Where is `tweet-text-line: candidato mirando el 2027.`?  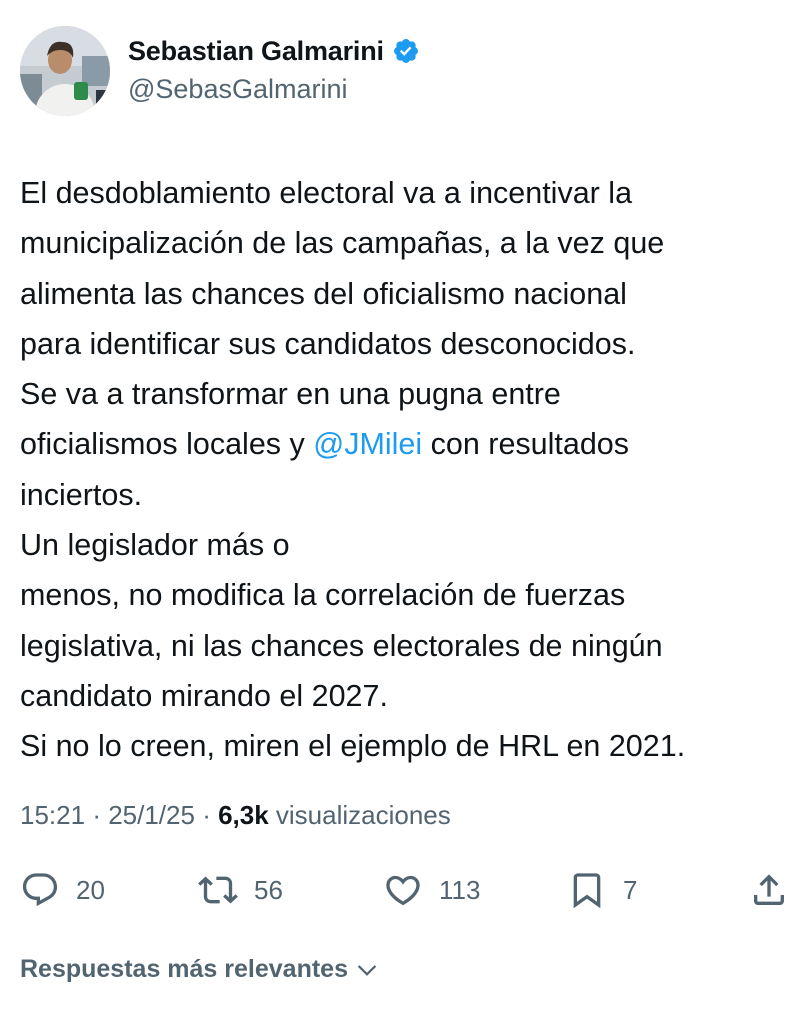 tweet-text-line: candidato mirando el 2027. is located at coordinates (407, 696).